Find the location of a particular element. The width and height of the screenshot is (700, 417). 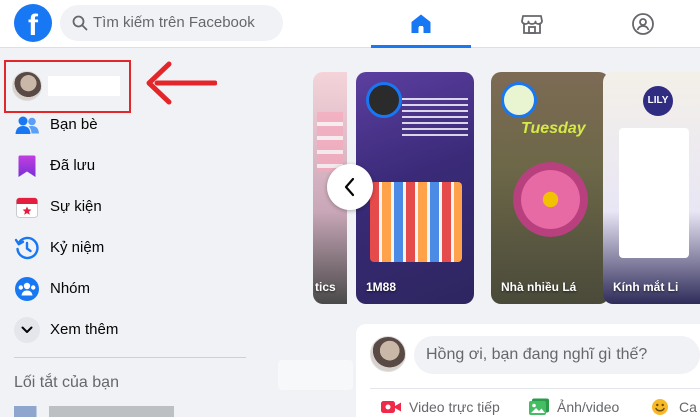

top-bar: f Tìm kiếm trên Facebook is located at coordinates (350, 24).